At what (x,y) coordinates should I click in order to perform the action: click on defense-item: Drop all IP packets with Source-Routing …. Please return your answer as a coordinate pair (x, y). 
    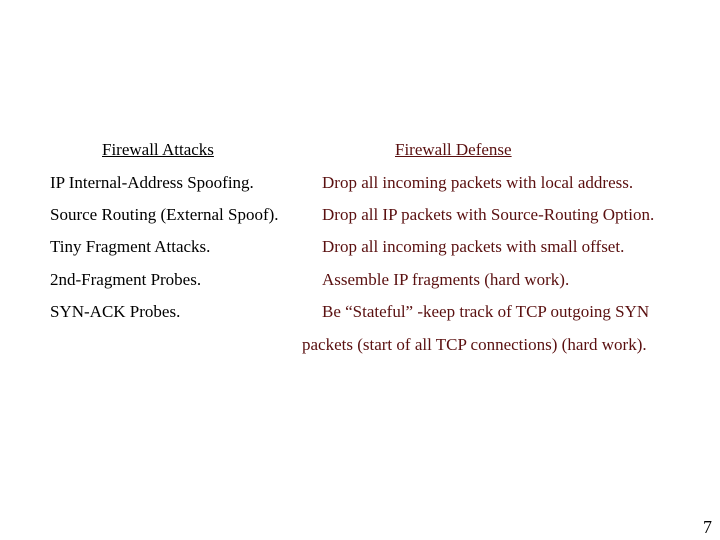
    Looking at the image, I should click on (488, 214).